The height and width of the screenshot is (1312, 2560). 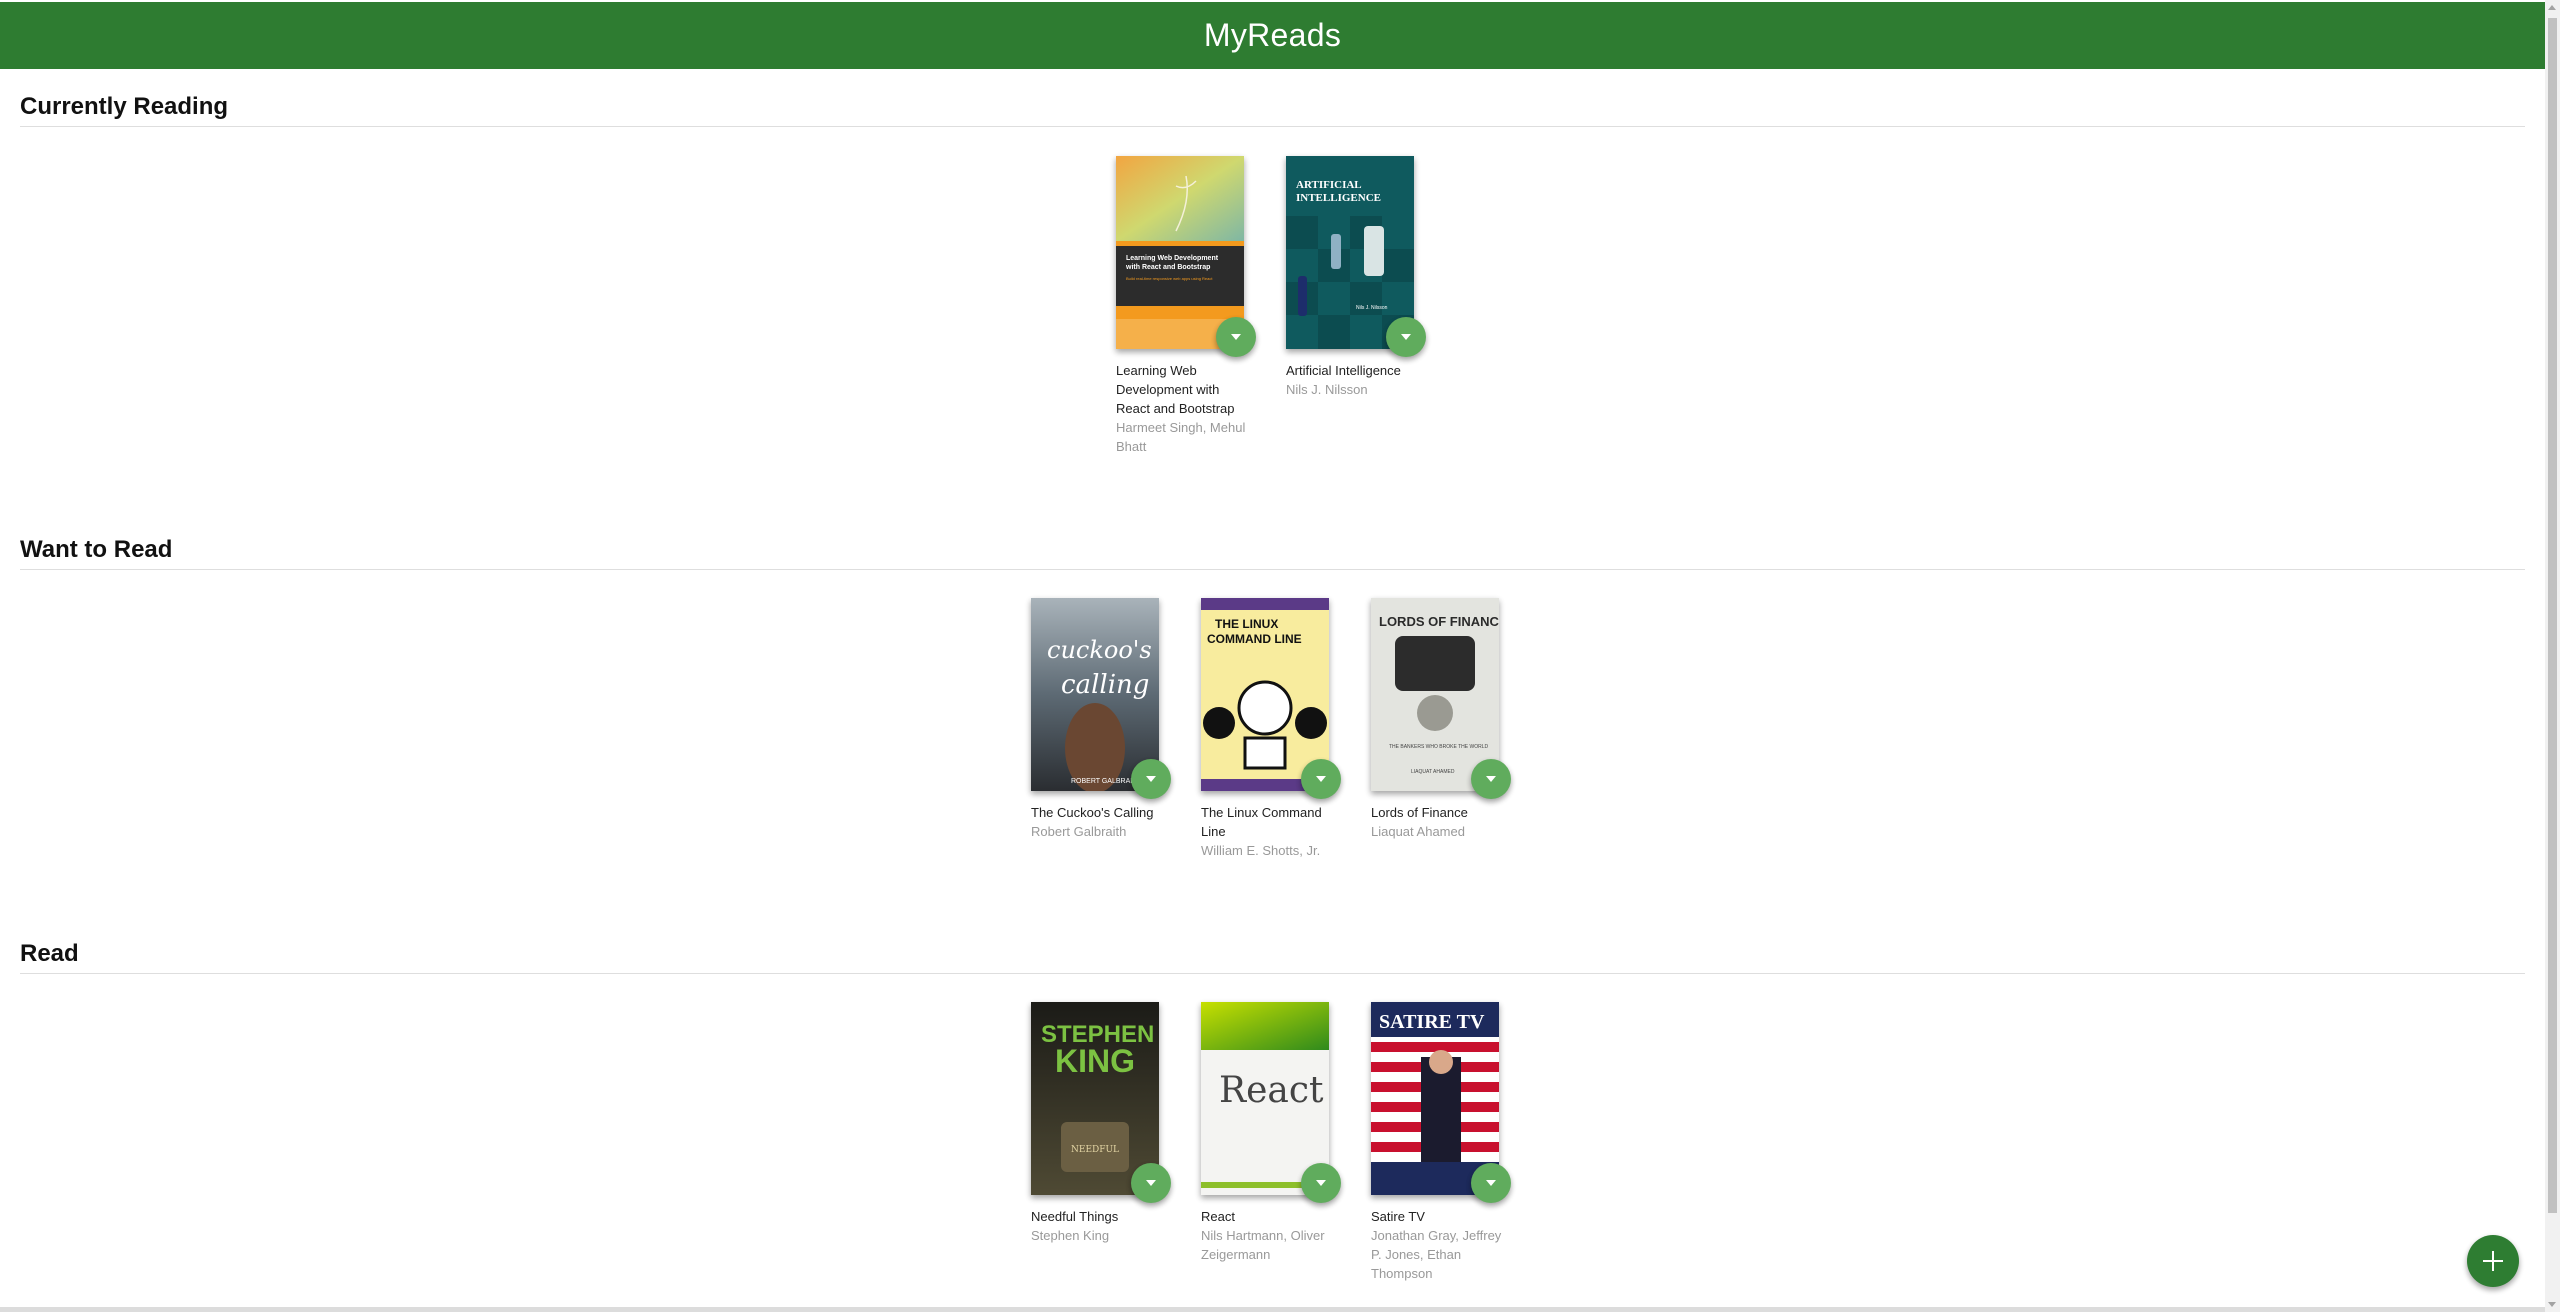 I want to click on svg-text: THE LINUX, so click(x=1246, y=624).